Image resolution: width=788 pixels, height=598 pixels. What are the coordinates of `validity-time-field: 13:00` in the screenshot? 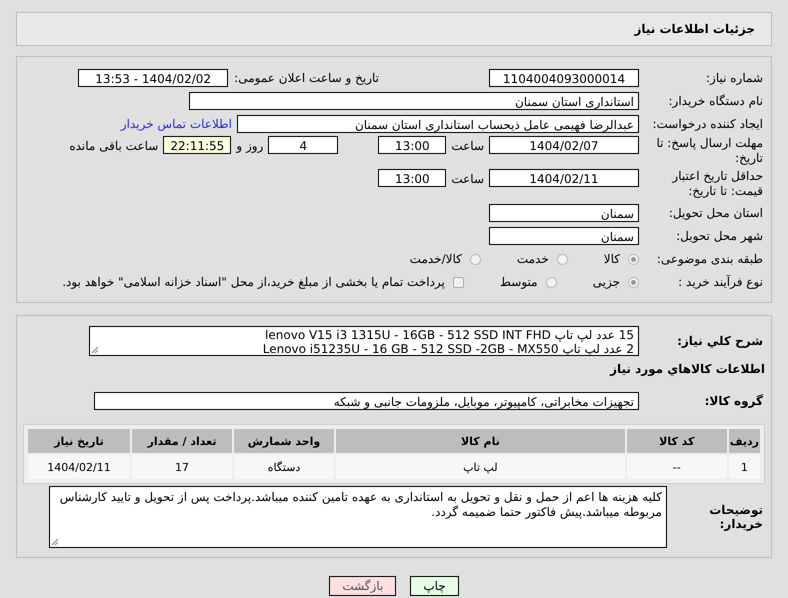 It's located at (412, 178).